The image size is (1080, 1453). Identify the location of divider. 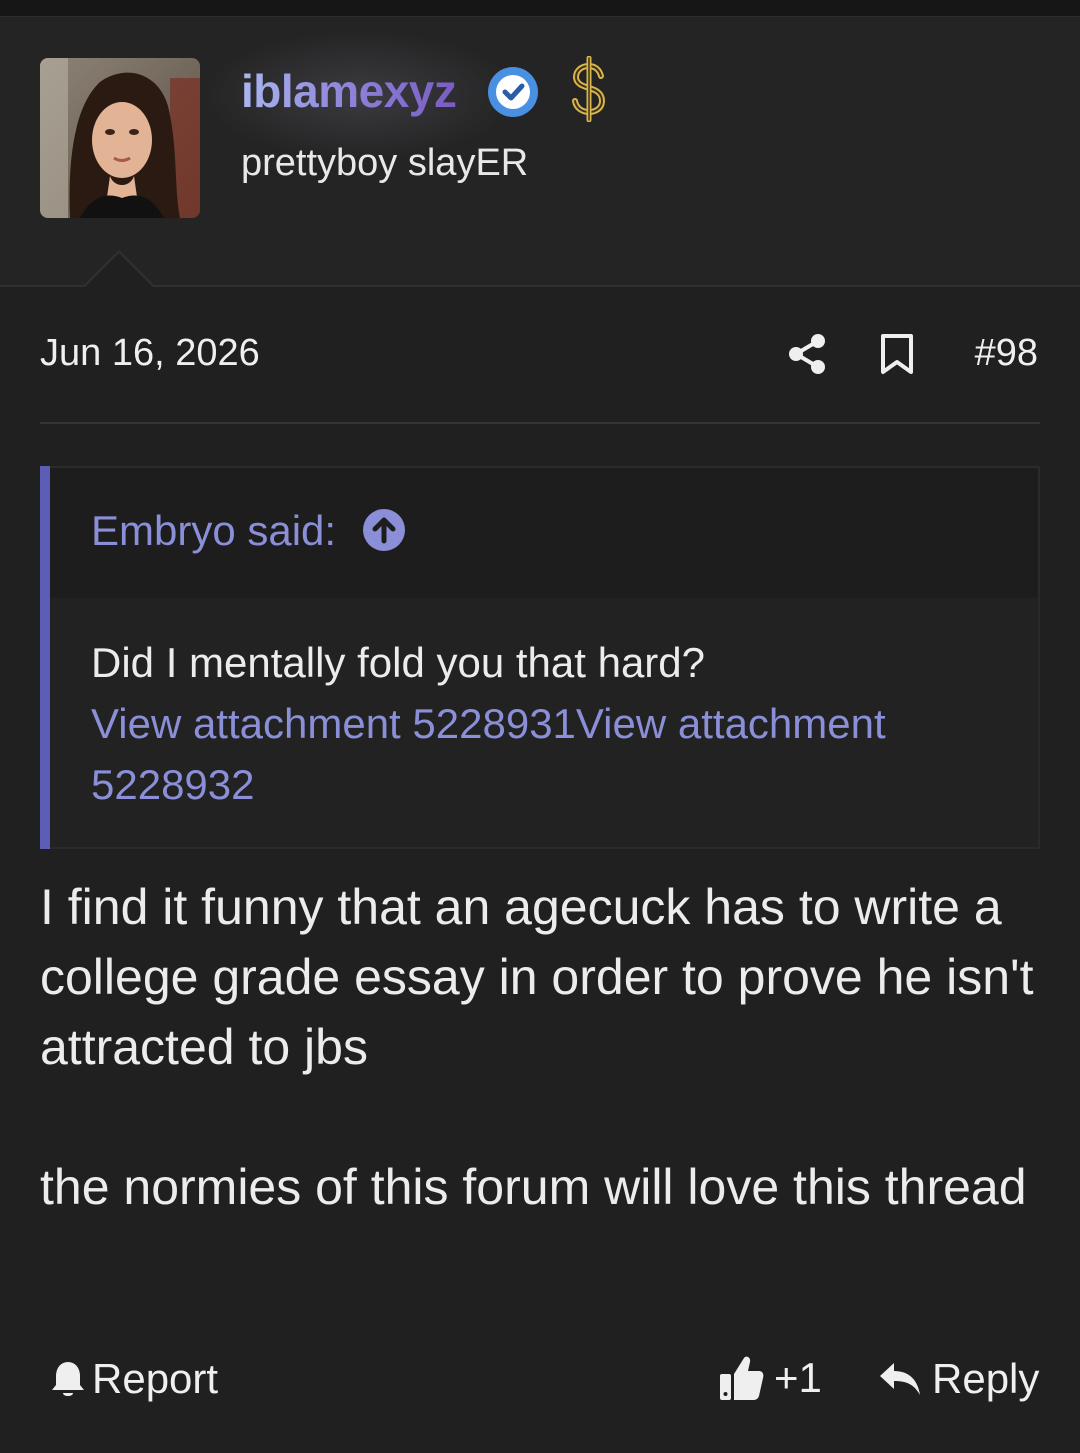
(540, 423).